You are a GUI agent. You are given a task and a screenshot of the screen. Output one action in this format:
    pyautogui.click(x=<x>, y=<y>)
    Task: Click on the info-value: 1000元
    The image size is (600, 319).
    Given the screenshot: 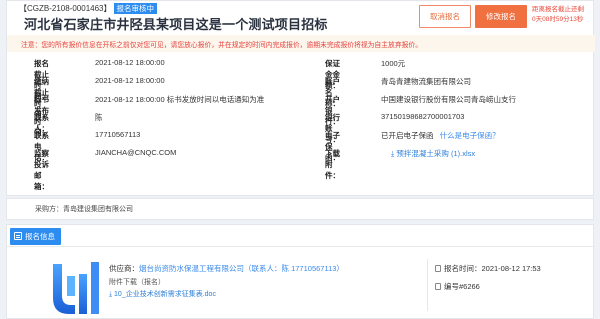 What is the action you would take?
    pyautogui.click(x=393, y=63)
    